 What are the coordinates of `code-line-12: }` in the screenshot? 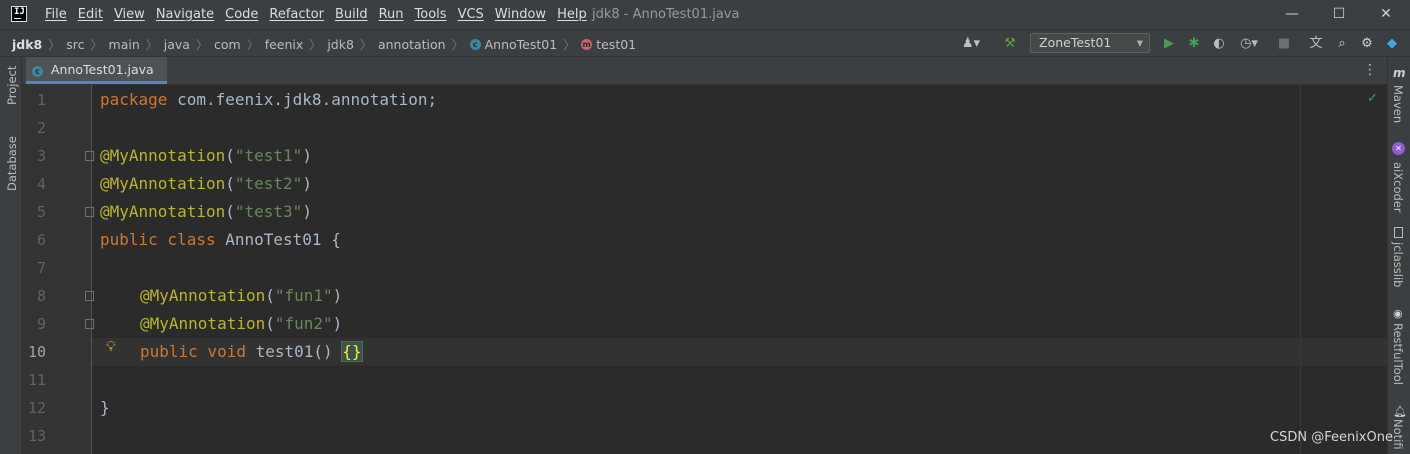 It's located at (105, 407).